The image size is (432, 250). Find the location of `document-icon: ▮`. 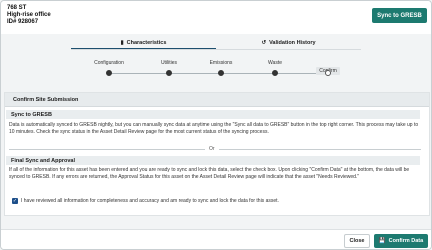

document-icon: ▮ is located at coordinates (122, 42).